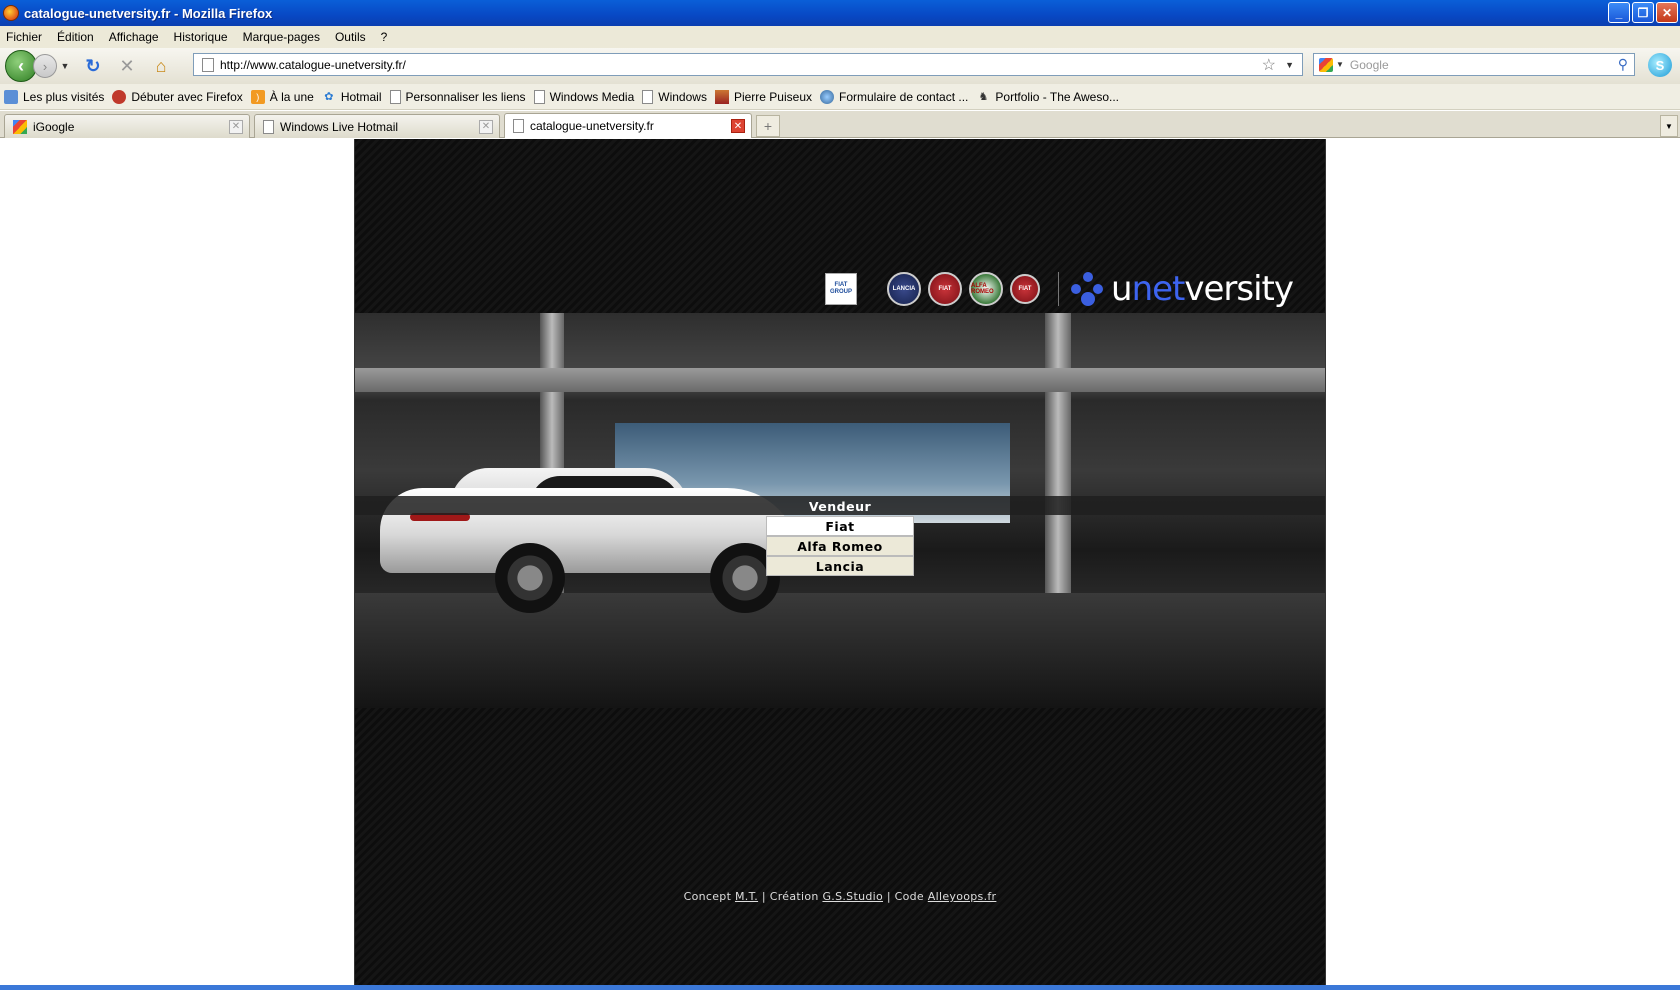 This screenshot has width=1680, height=990. I want to click on bookmark-item: Les plus visités, so click(54, 96).